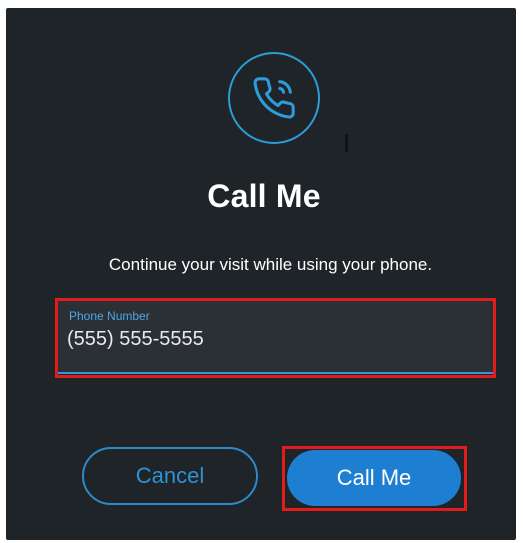 This screenshot has width=523, height=543. I want to click on phone-number-label: Phone Number, so click(109, 316).